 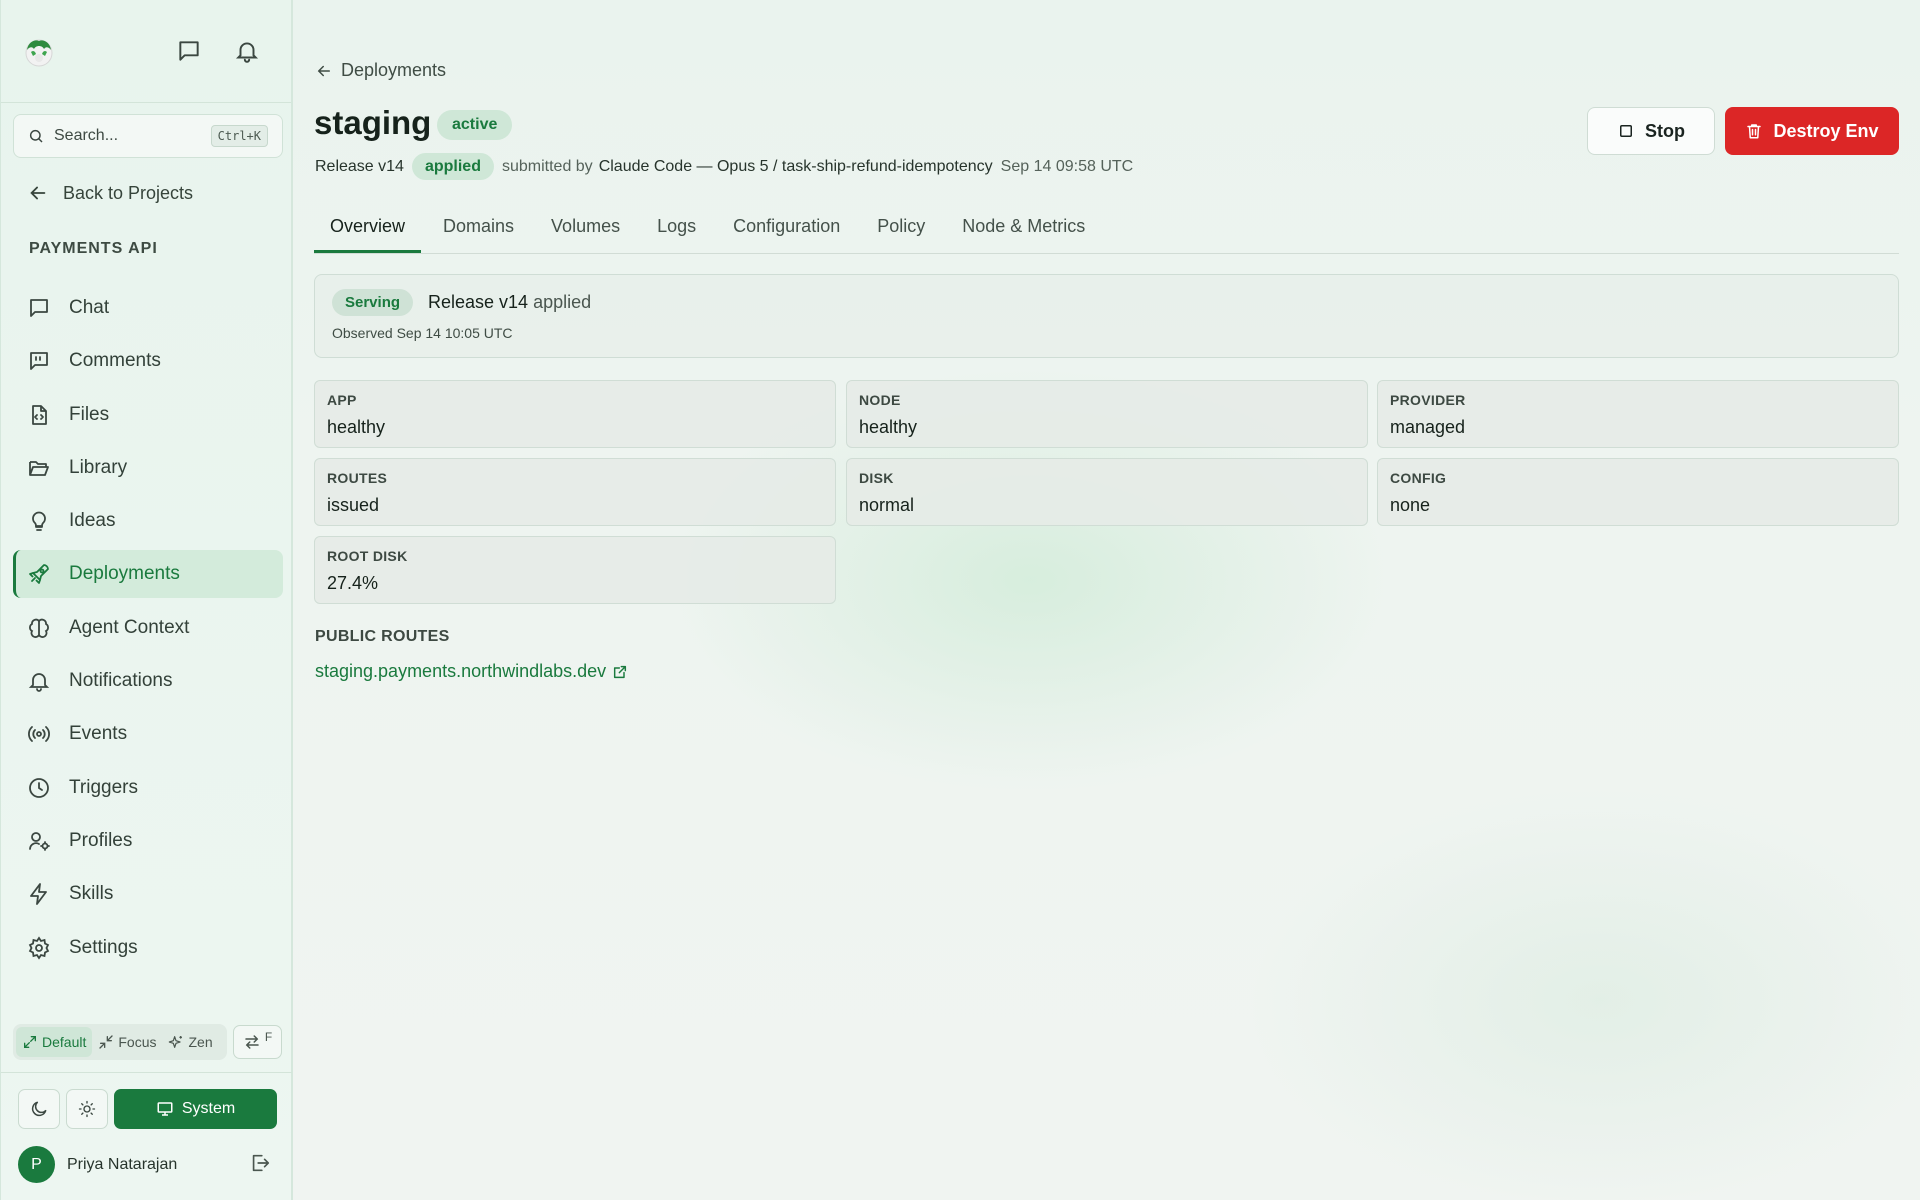 I want to click on zap-icon, so click(x=38, y=894).